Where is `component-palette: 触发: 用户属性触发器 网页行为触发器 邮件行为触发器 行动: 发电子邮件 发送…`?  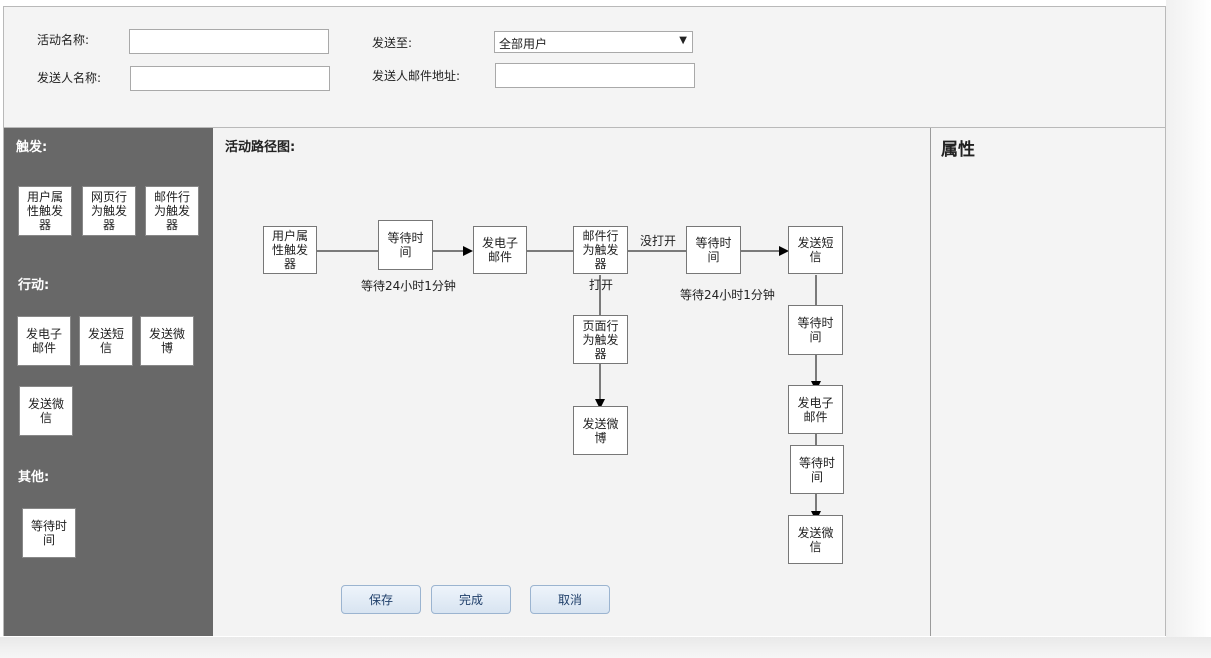
component-palette: 触发: 用户属性触发器 网页行为触发器 邮件行为触发器 行动: 发电子邮件 发送… is located at coordinates (108, 382).